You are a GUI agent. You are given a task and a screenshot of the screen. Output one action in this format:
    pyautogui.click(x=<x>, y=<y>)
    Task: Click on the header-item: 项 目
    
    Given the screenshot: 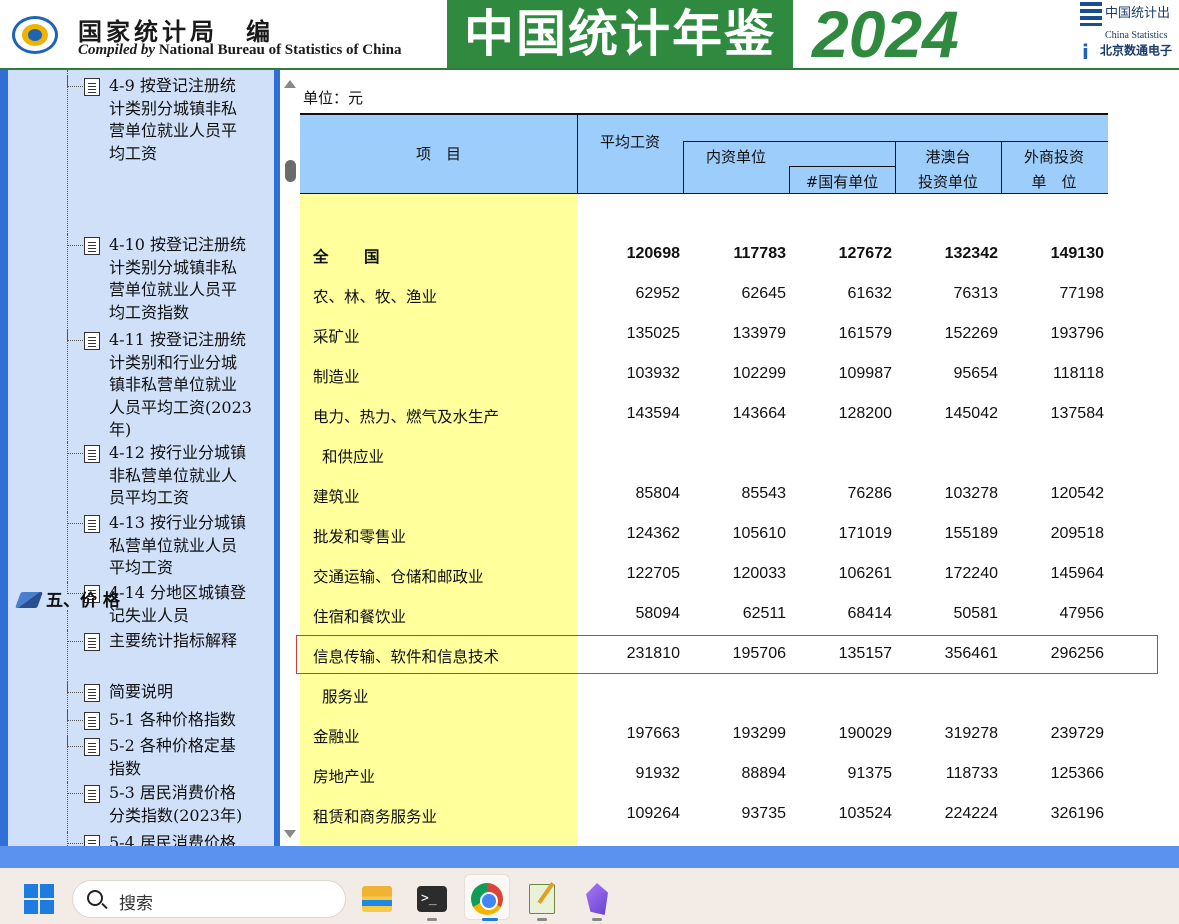 What is the action you would take?
    pyautogui.click(x=438, y=154)
    